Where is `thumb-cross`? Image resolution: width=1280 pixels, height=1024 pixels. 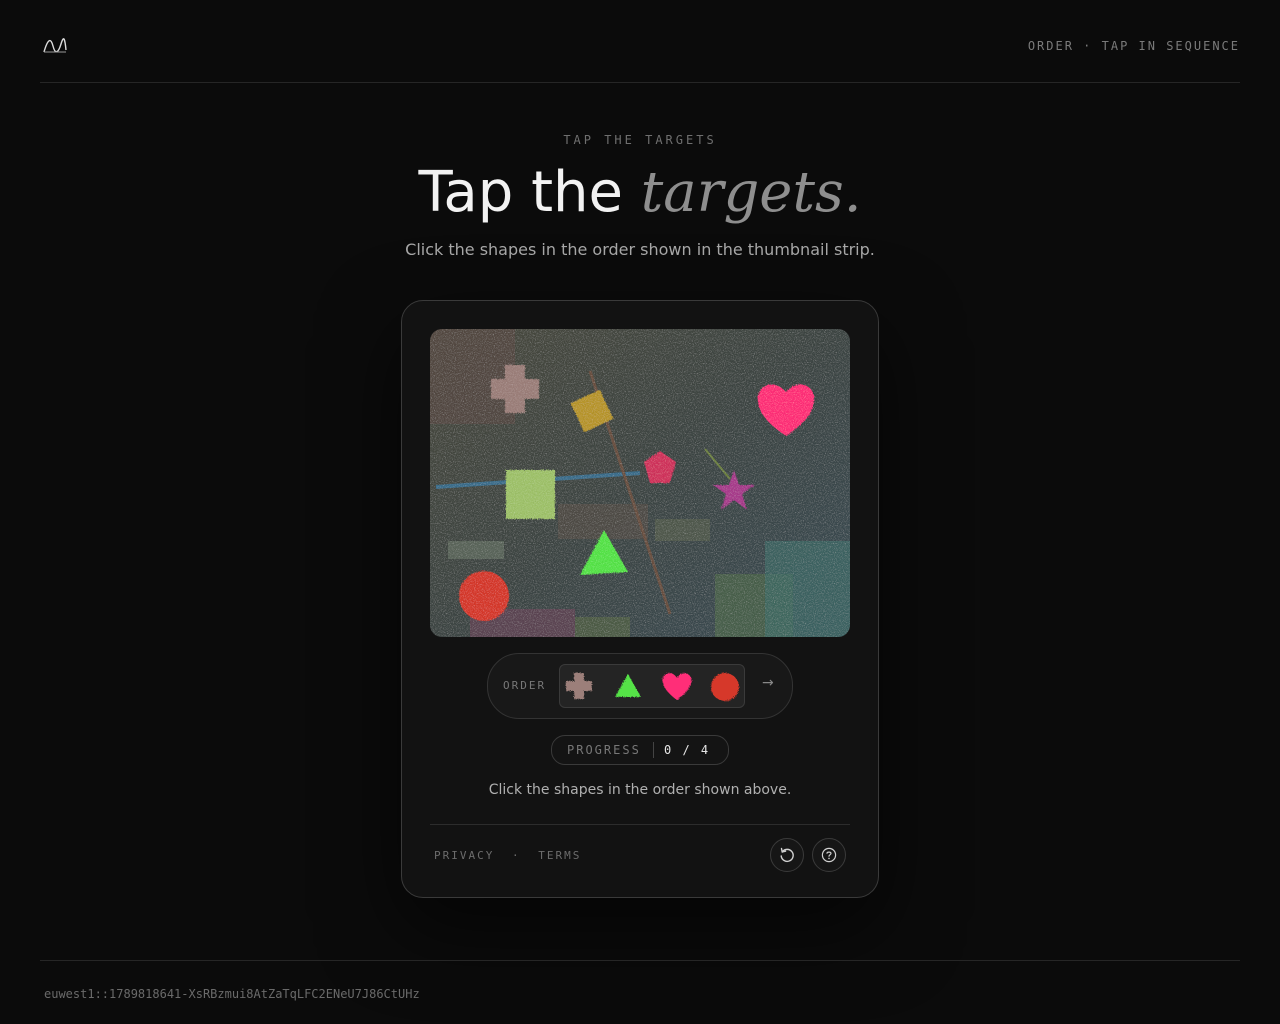 thumb-cross is located at coordinates (579, 686).